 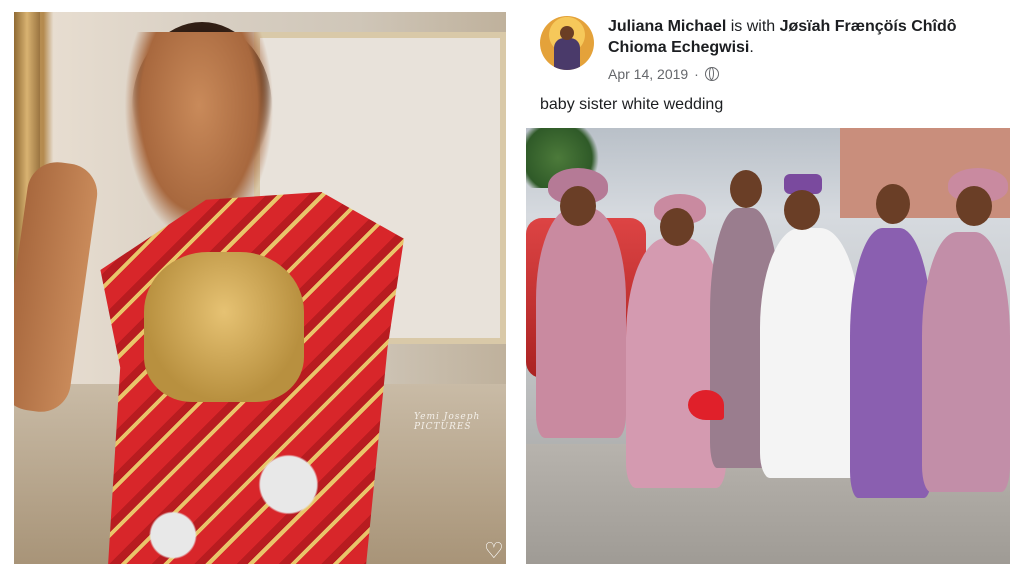 I want to click on raised-arm, so click(x=58, y=287).